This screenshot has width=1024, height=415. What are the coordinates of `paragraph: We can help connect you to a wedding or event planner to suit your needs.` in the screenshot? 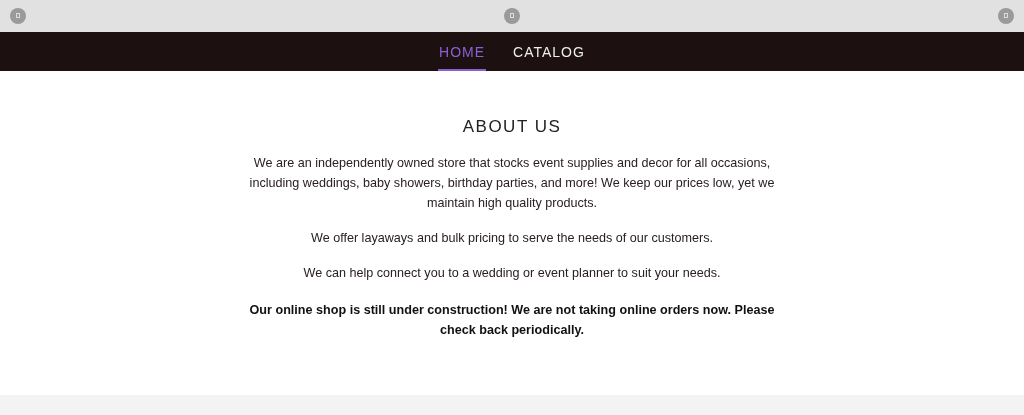 It's located at (512, 273).